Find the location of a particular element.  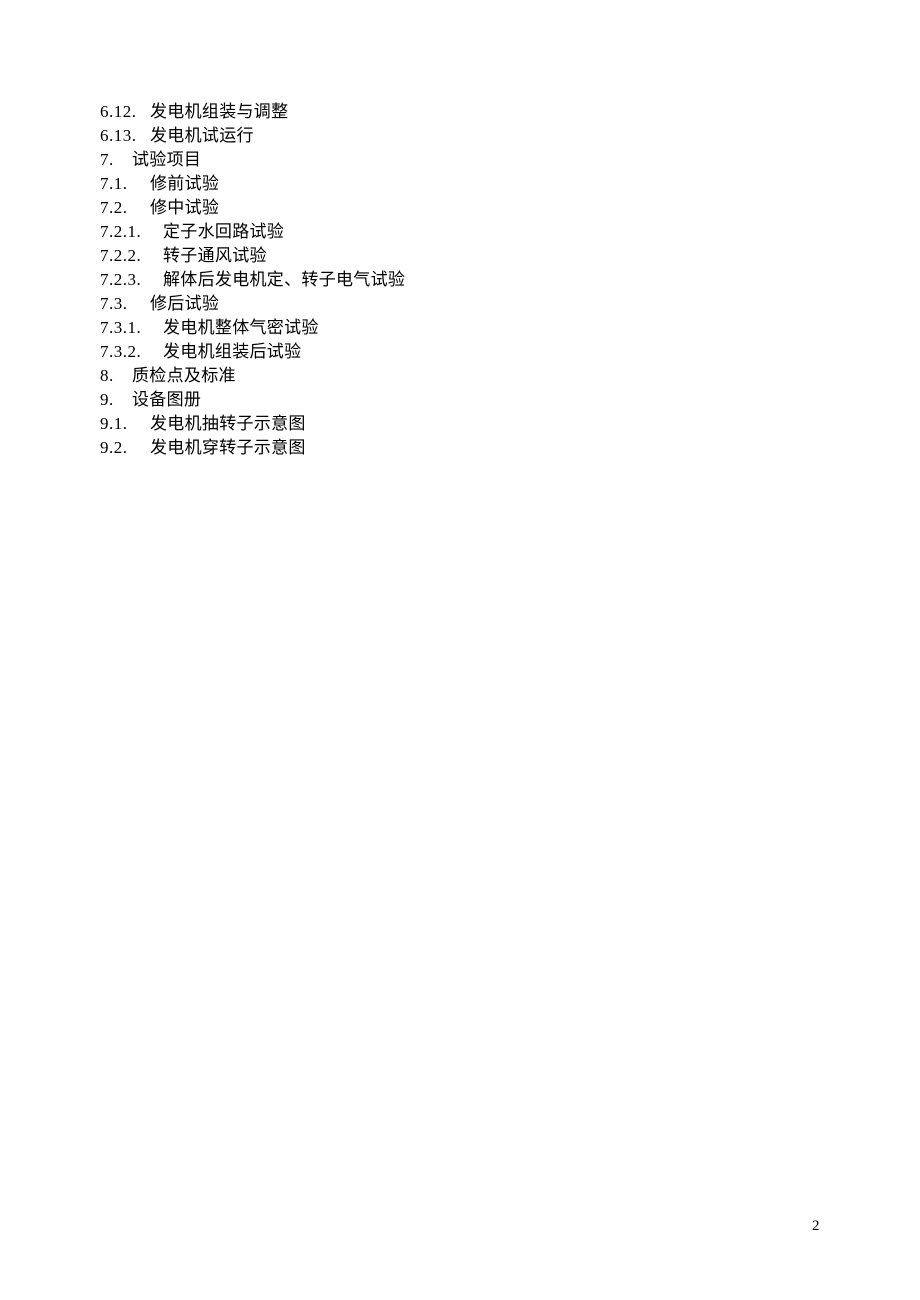

toc-entry: 9.2. 发电机穿转子示意图 is located at coordinates (252, 448).